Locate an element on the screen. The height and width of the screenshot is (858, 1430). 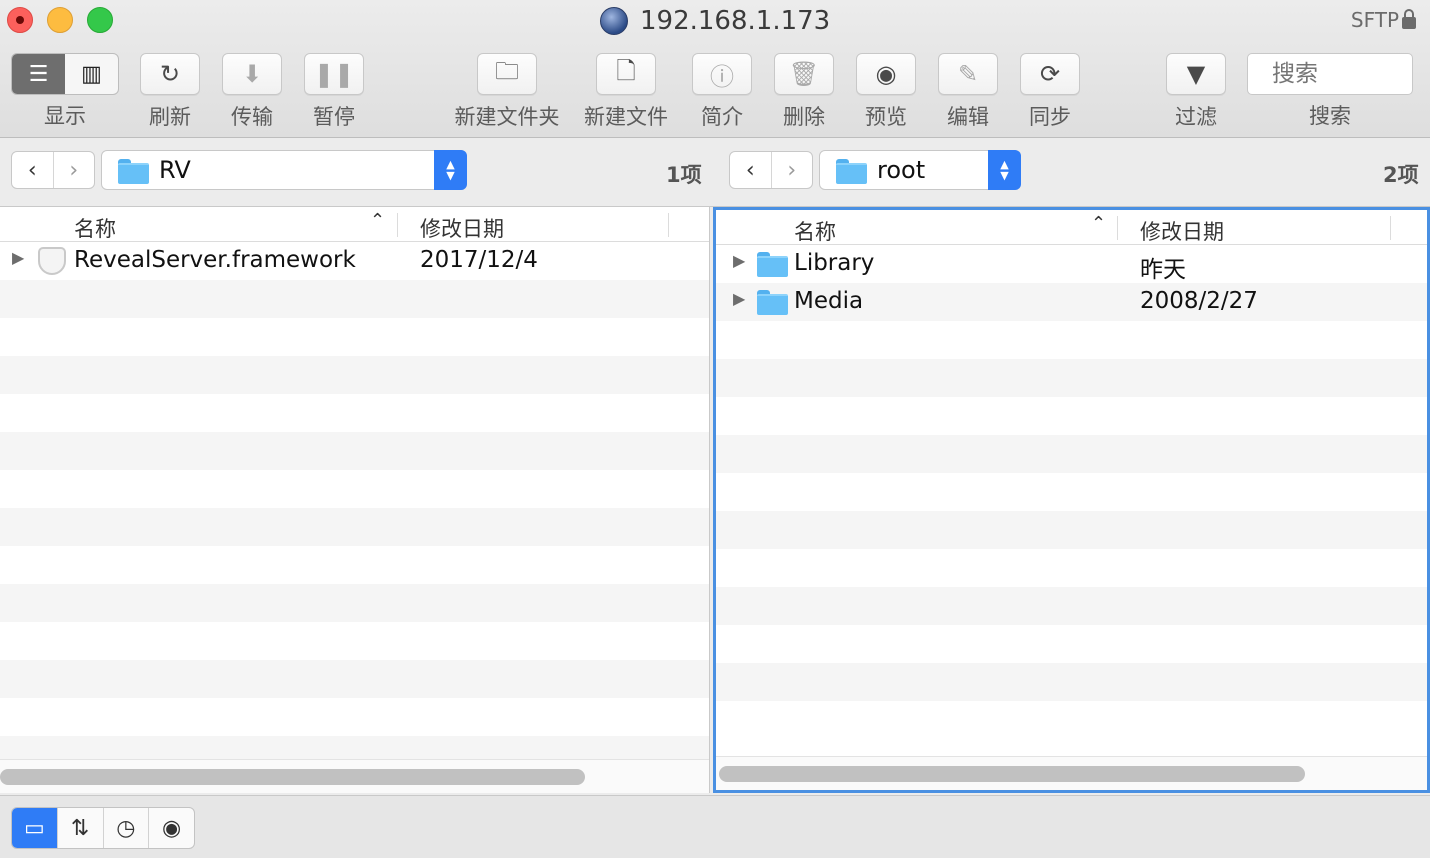
left-back-button: ‹ is located at coordinates (32, 170).